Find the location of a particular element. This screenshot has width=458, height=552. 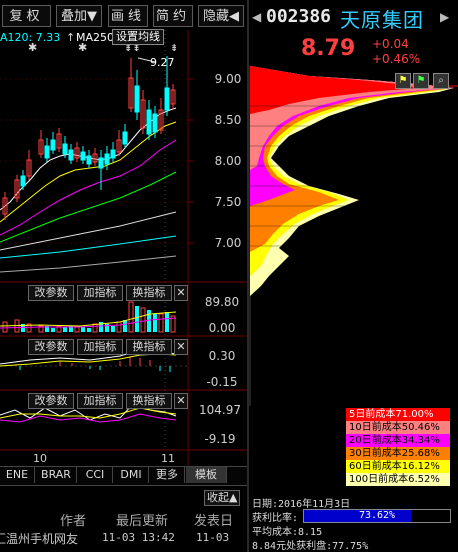

magnifier-icon: ⌕ is located at coordinates (441, 81).